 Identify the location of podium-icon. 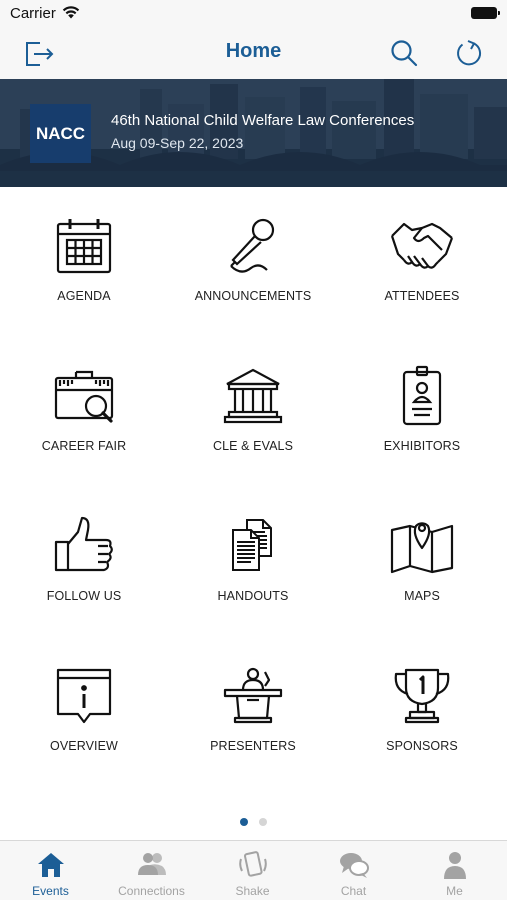
(253, 695).